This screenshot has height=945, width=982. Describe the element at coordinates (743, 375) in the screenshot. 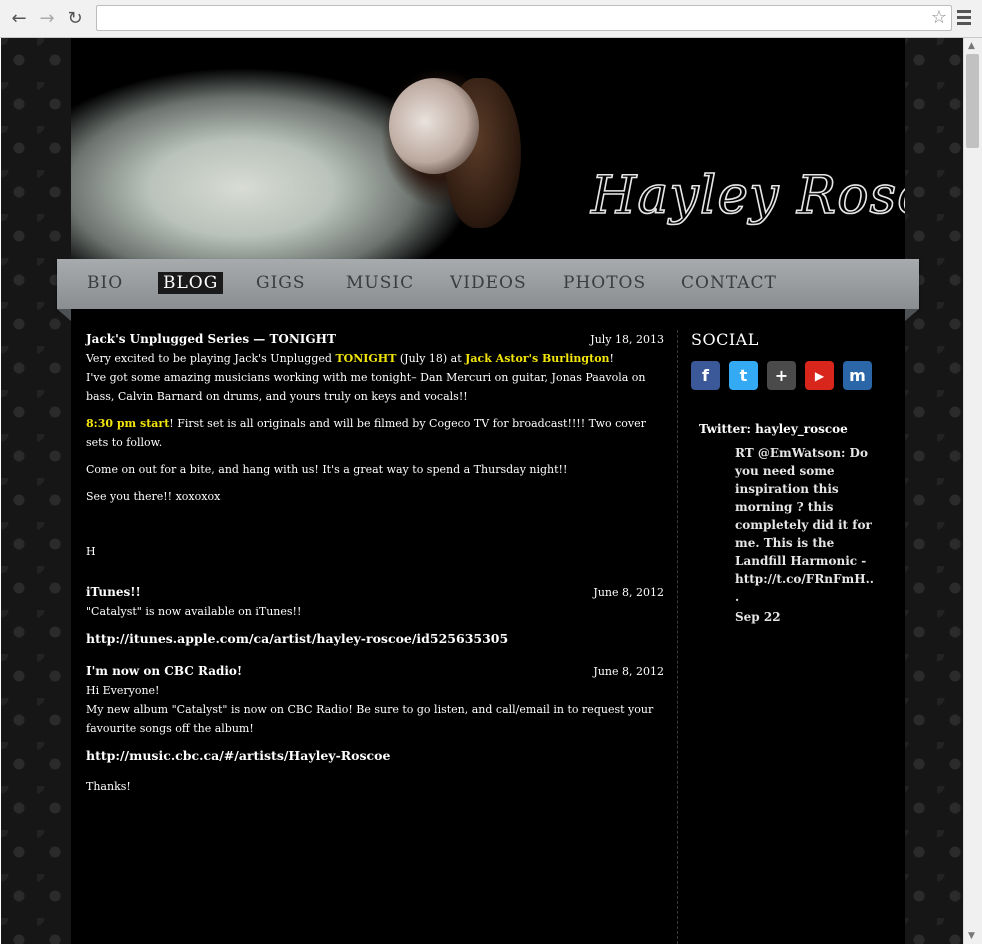

I see `twitter-icon: t` at that location.